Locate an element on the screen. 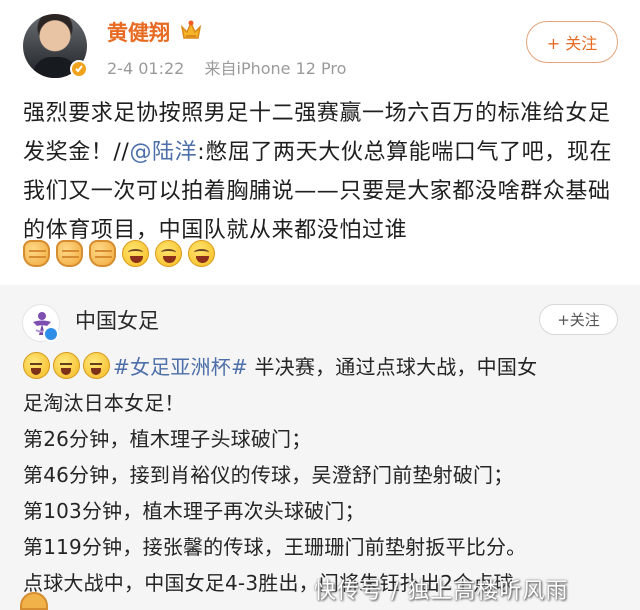 The height and width of the screenshot is (610, 640). crown-icon is located at coordinates (191, 30).